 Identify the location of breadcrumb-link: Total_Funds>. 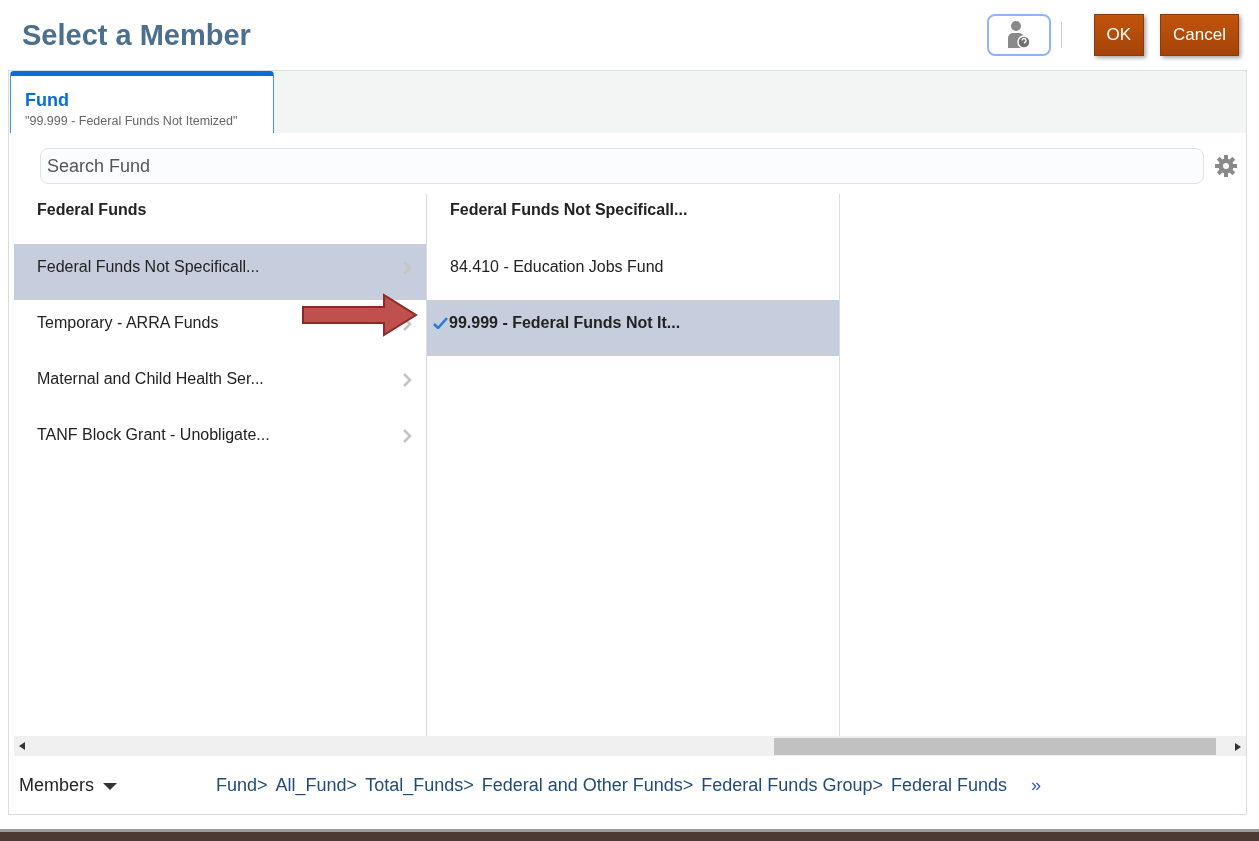
(419, 785).